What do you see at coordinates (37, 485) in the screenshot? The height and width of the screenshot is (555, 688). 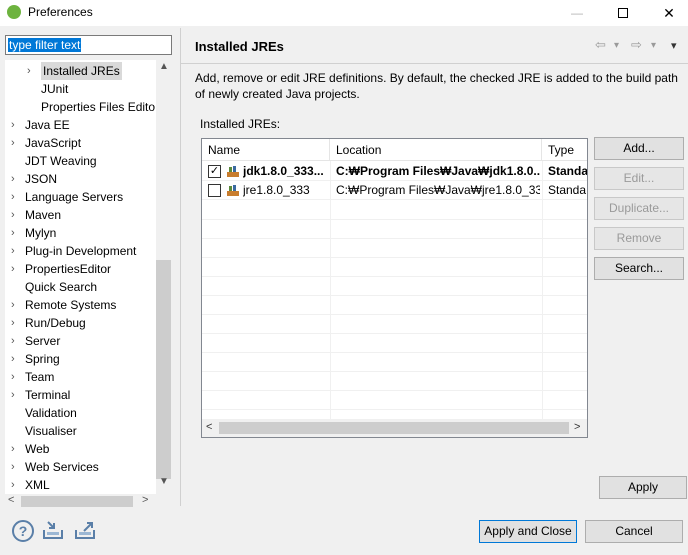 I see `tree-item-label: XML` at bounding box center [37, 485].